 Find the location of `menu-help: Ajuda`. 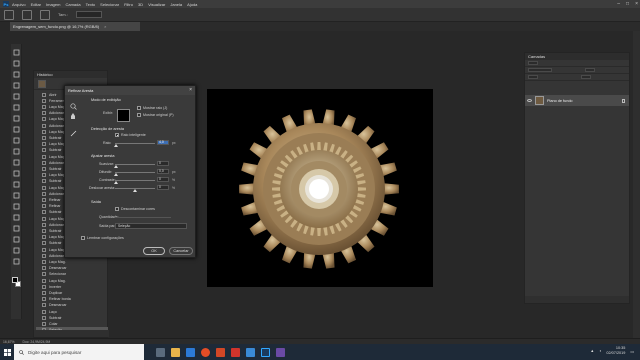

menu-help: Ajuda is located at coordinates (192, 4).